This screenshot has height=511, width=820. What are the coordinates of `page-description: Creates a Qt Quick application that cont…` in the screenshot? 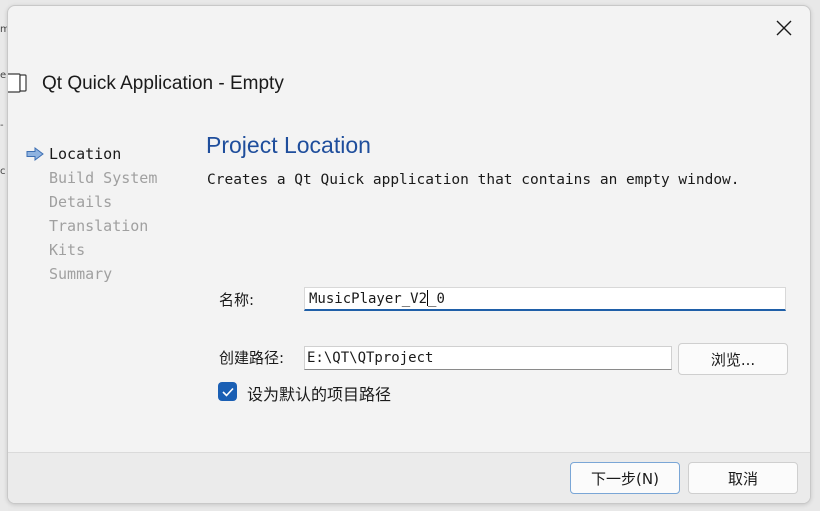 It's located at (473, 180).